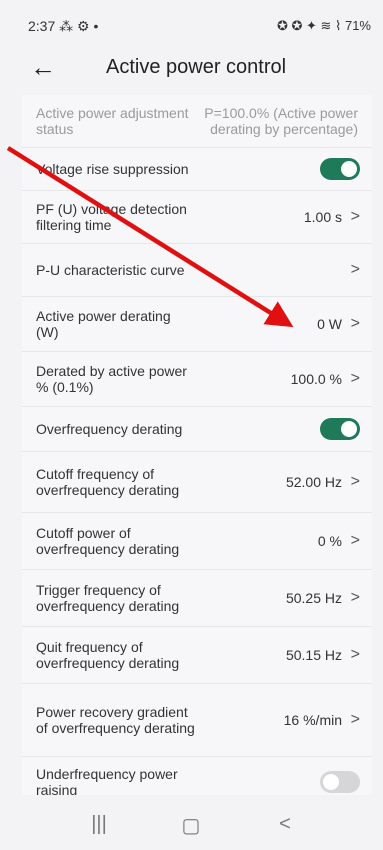 Image resolution: width=383 pixels, height=850 pixels. I want to click on row-label: PF (U) voltage detection filtering time, so click(111, 217).